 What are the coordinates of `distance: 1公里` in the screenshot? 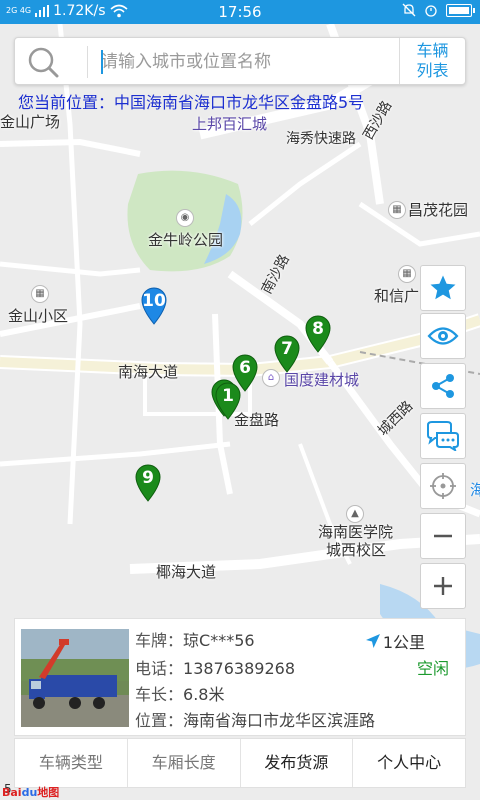 It's located at (395, 641).